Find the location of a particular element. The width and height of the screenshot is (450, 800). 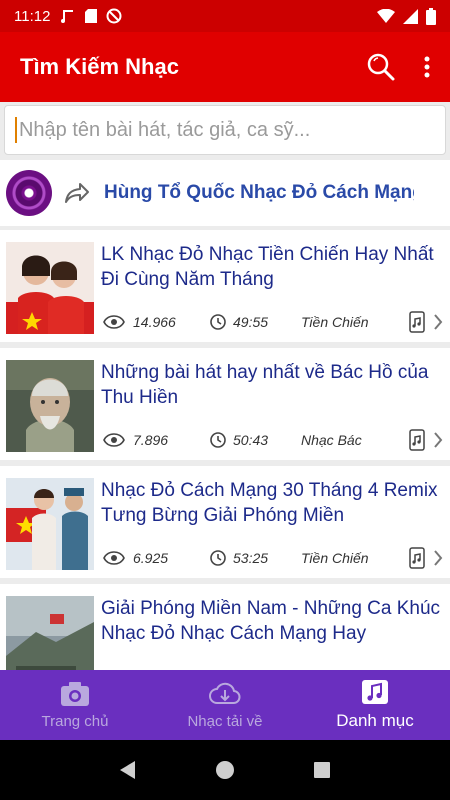

tab-categories: Danh mục is located at coordinates (375, 705).